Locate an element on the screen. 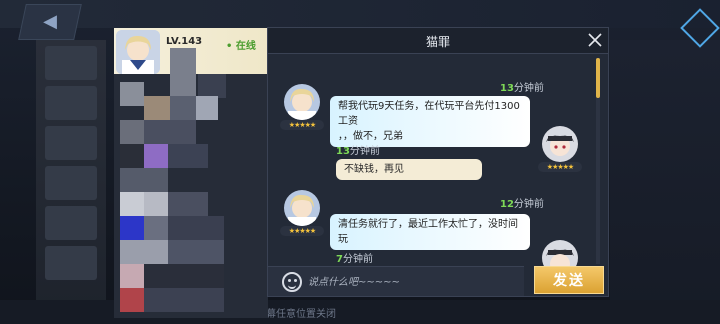 This screenshot has width=720, height=324. chat-title: 猫罪 is located at coordinates (437, 42).